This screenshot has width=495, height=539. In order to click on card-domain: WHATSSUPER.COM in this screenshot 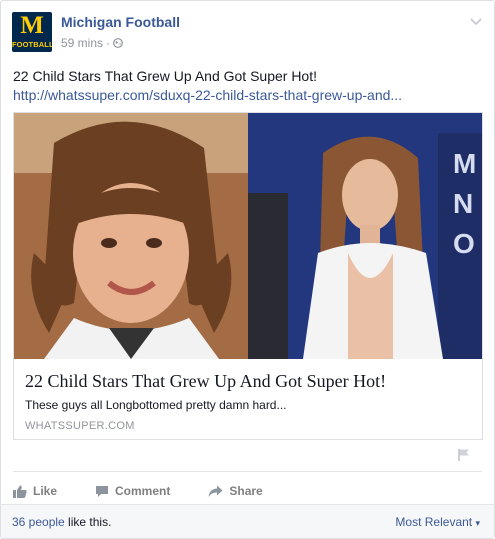, I will do `click(80, 426)`.